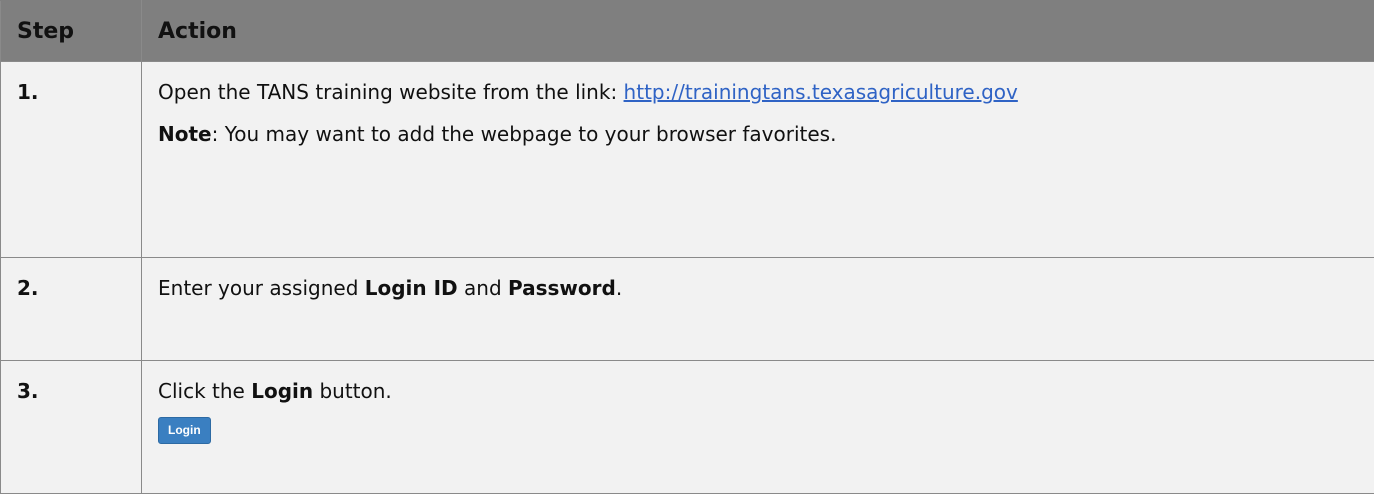  What do you see at coordinates (483, 288) in the screenshot?
I see `action-text: and` at bounding box center [483, 288].